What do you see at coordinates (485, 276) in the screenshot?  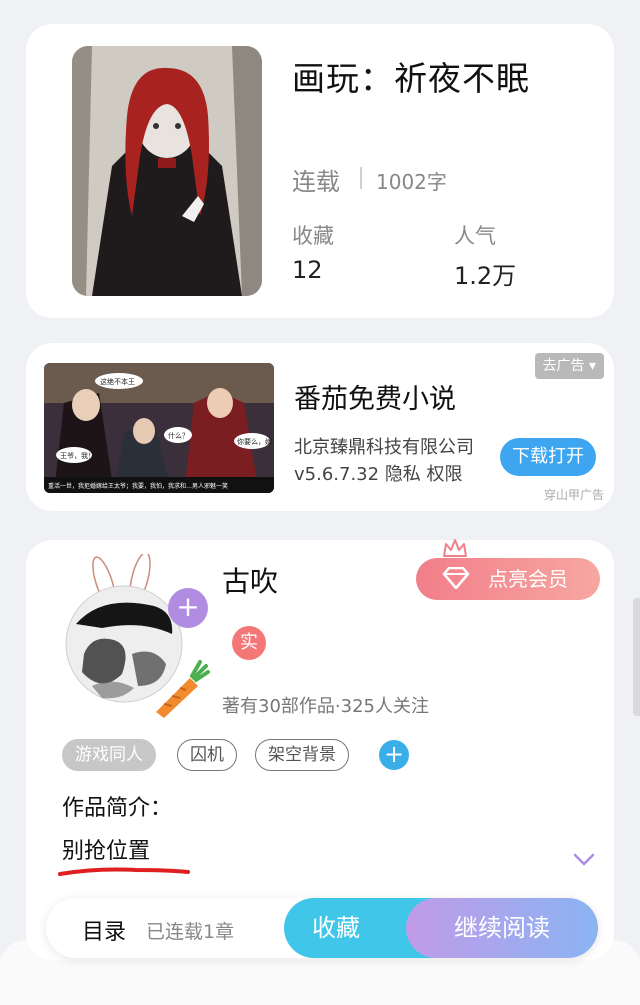 I see `popularity-value: 1.2万` at bounding box center [485, 276].